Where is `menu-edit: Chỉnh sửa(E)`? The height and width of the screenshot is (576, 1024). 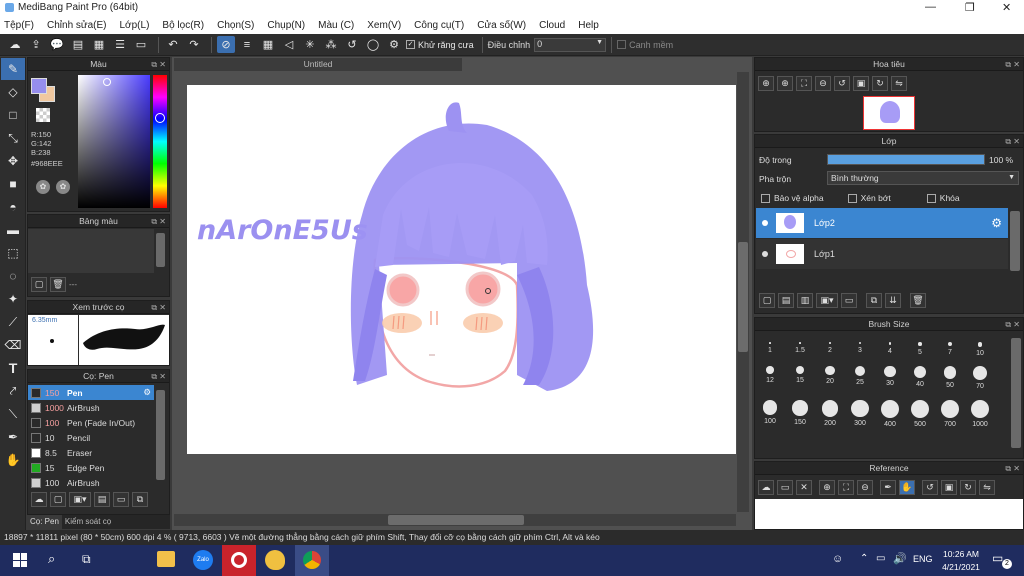
menu-edit: Chỉnh sửa(E) is located at coordinates (77, 25).